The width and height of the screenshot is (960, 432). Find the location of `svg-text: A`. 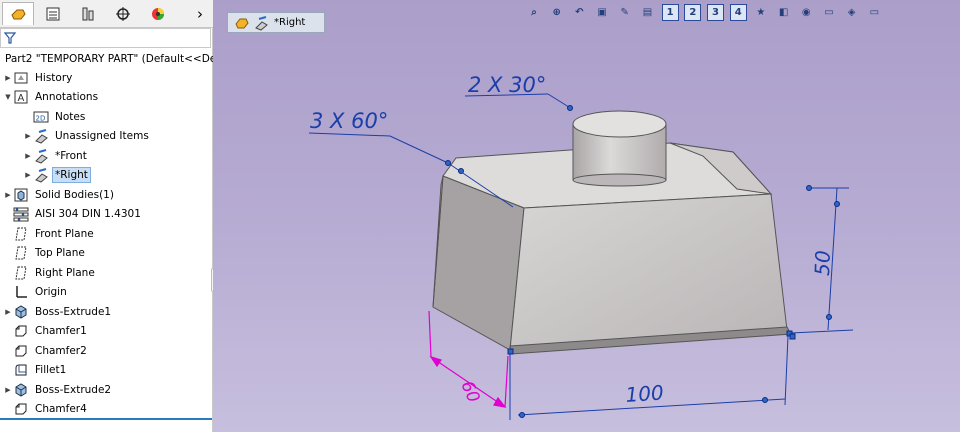

svg-text: A is located at coordinates (21, 98).